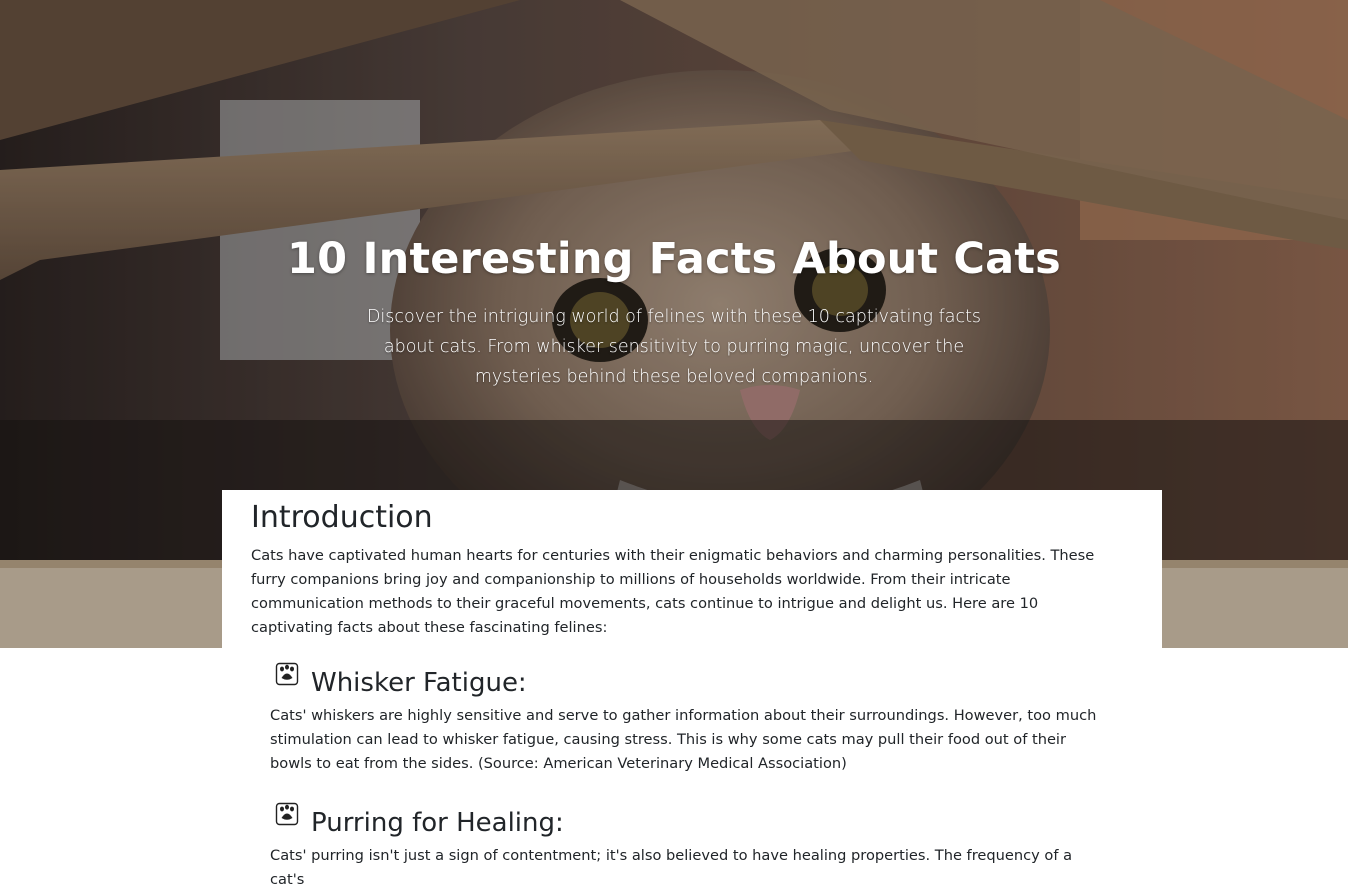  What do you see at coordinates (342, 517) in the screenshot?
I see `intro-heading: Introduction` at bounding box center [342, 517].